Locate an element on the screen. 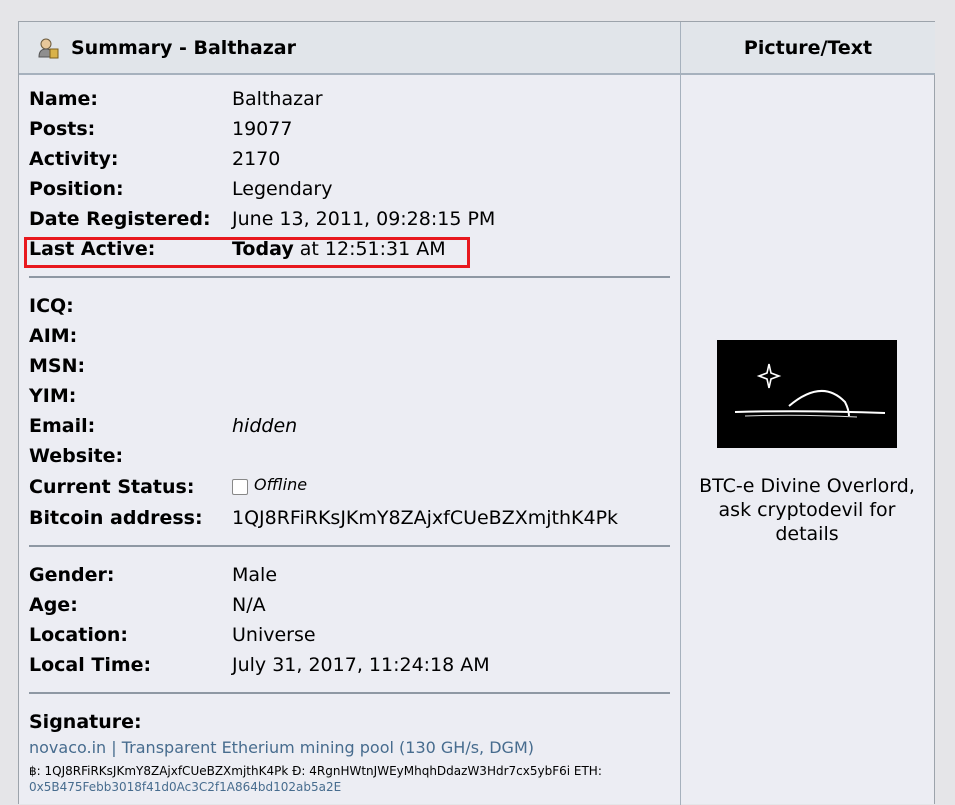 The width and height of the screenshot is (955, 805). picture-text-header: Picture/Text is located at coordinates (807, 48).